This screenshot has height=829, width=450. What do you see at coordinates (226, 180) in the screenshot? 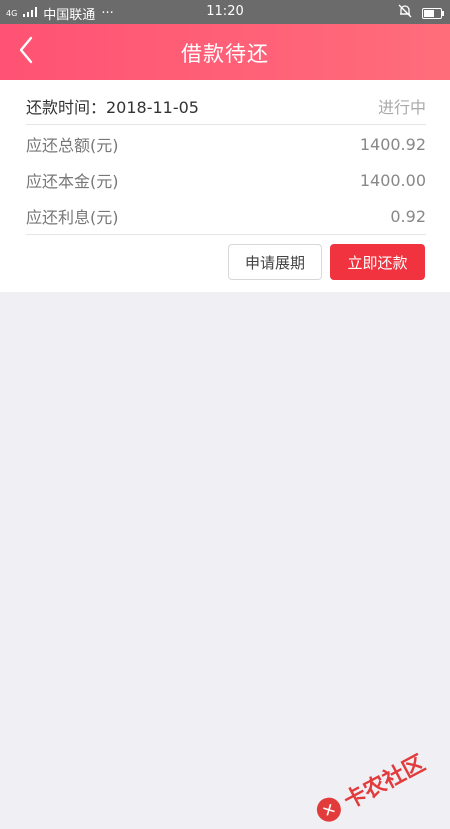
I see `principal-row: 应还本金(元) 1400.00` at bounding box center [226, 180].